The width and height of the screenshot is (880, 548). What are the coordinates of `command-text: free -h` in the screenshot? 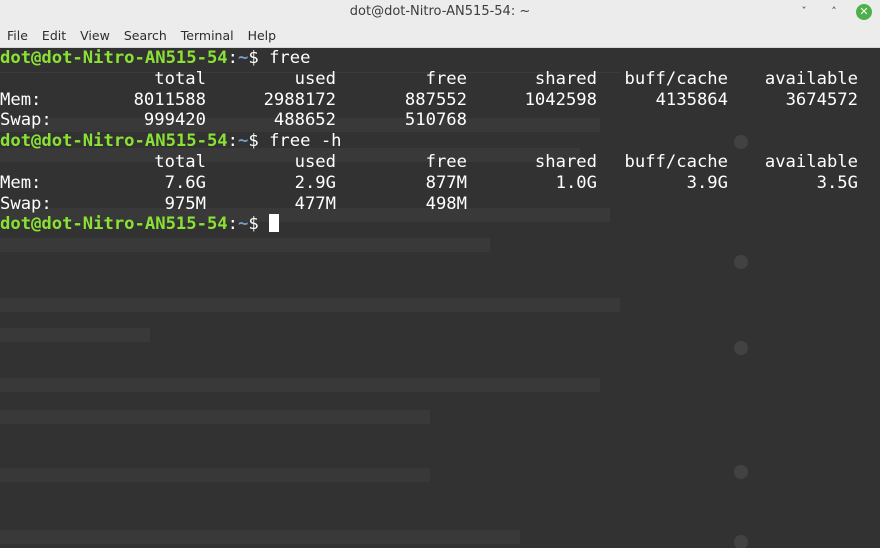 It's located at (305, 141).